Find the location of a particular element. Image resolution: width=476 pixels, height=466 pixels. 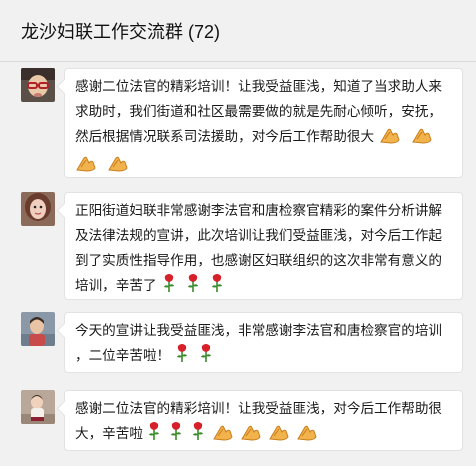

message-text: 及法律法规的宣讲，此次培训让我们受益匪浅，对今后工作起 is located at coordinates (259, 235).